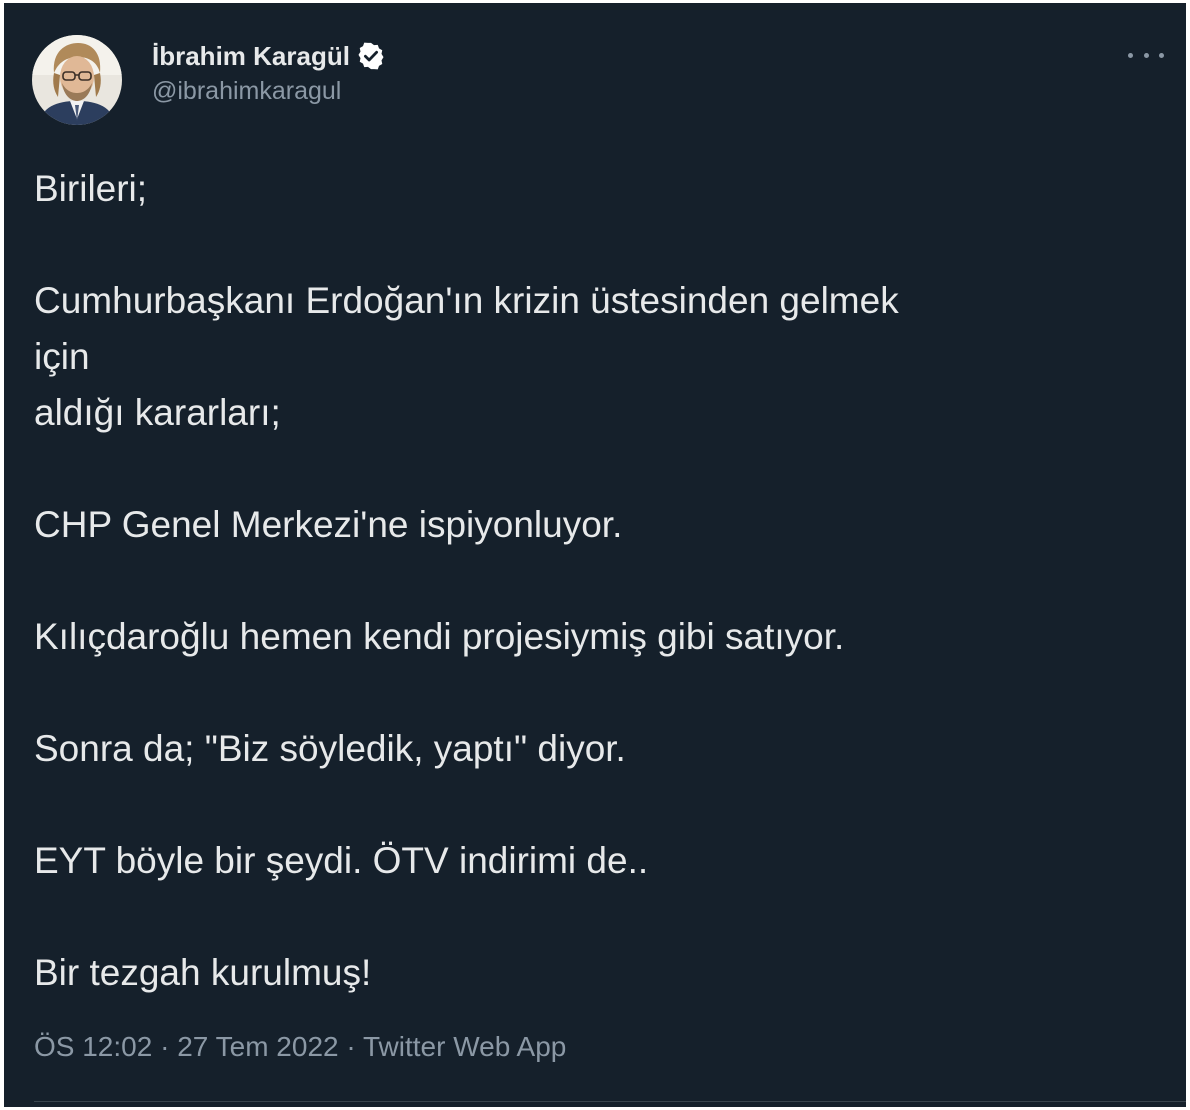 Image resolution: width=1190 pixels, height=1110 pixels. I want to click on tweet-line: EYT böyle bir şeydi. ÖTV indirimi de.., so click(341, 860).